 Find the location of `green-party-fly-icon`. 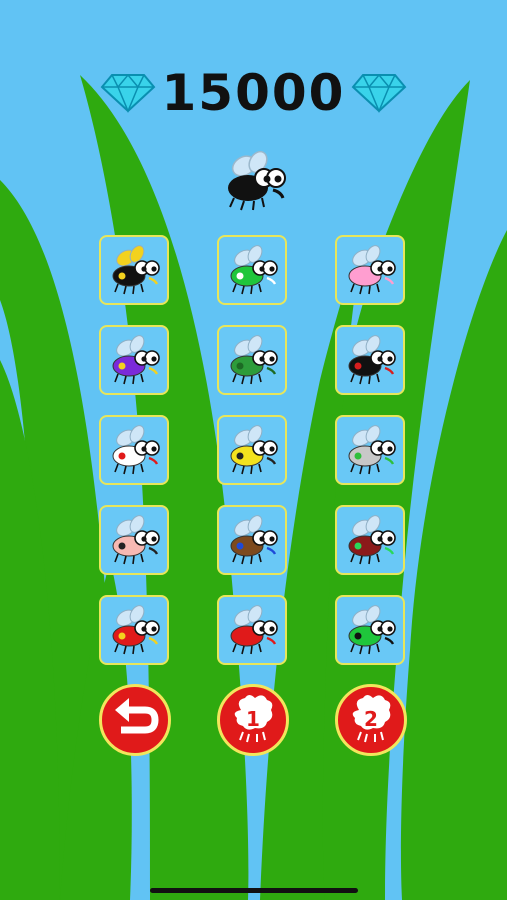

green-party-fly-icon is located at coordinates (254, 270).